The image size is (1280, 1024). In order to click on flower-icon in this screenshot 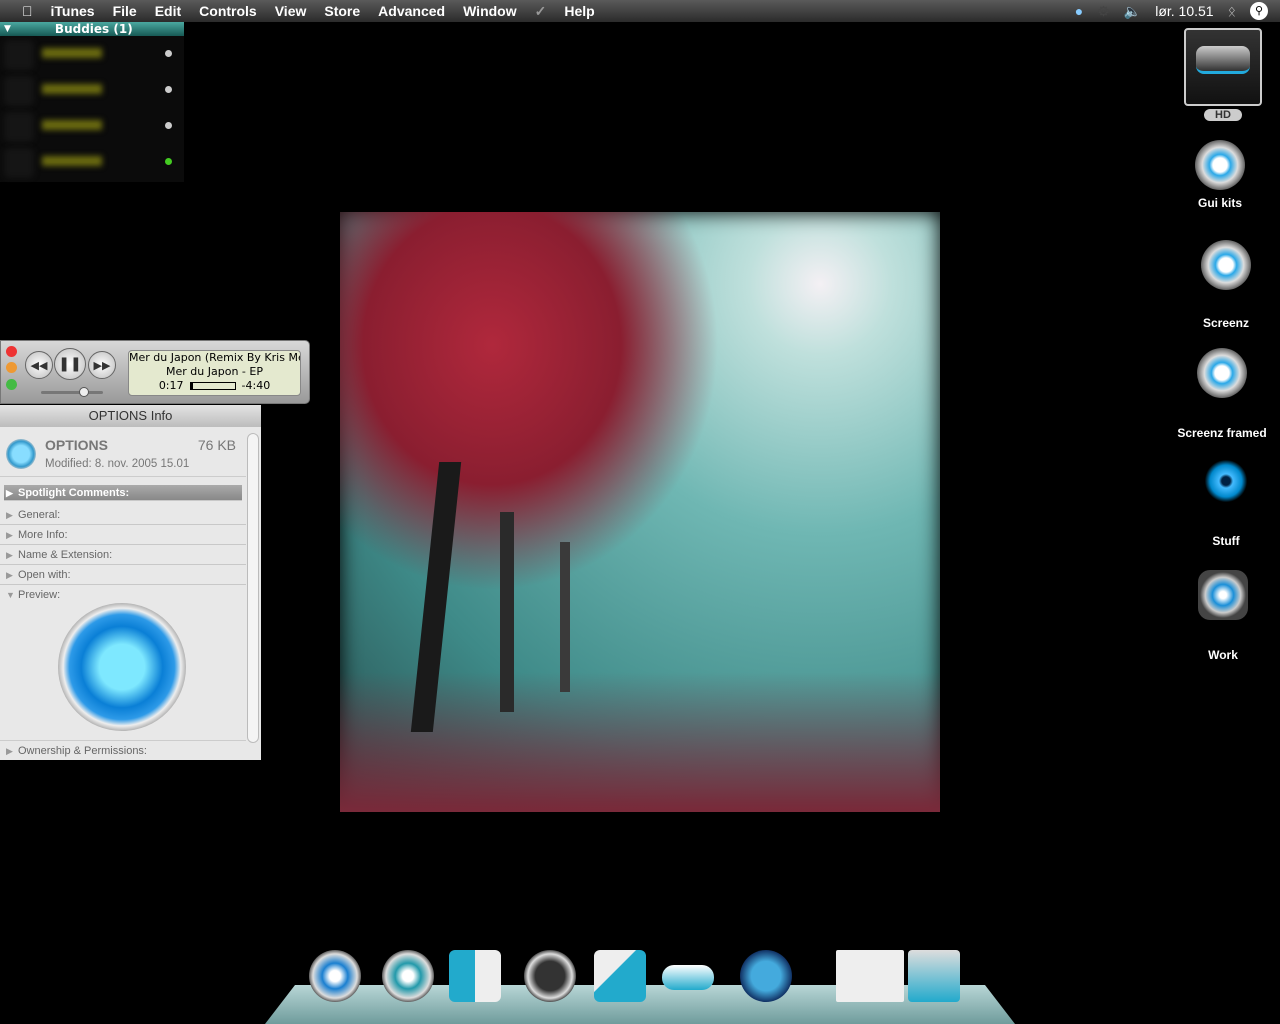, I will do `click(1226, 481)`.